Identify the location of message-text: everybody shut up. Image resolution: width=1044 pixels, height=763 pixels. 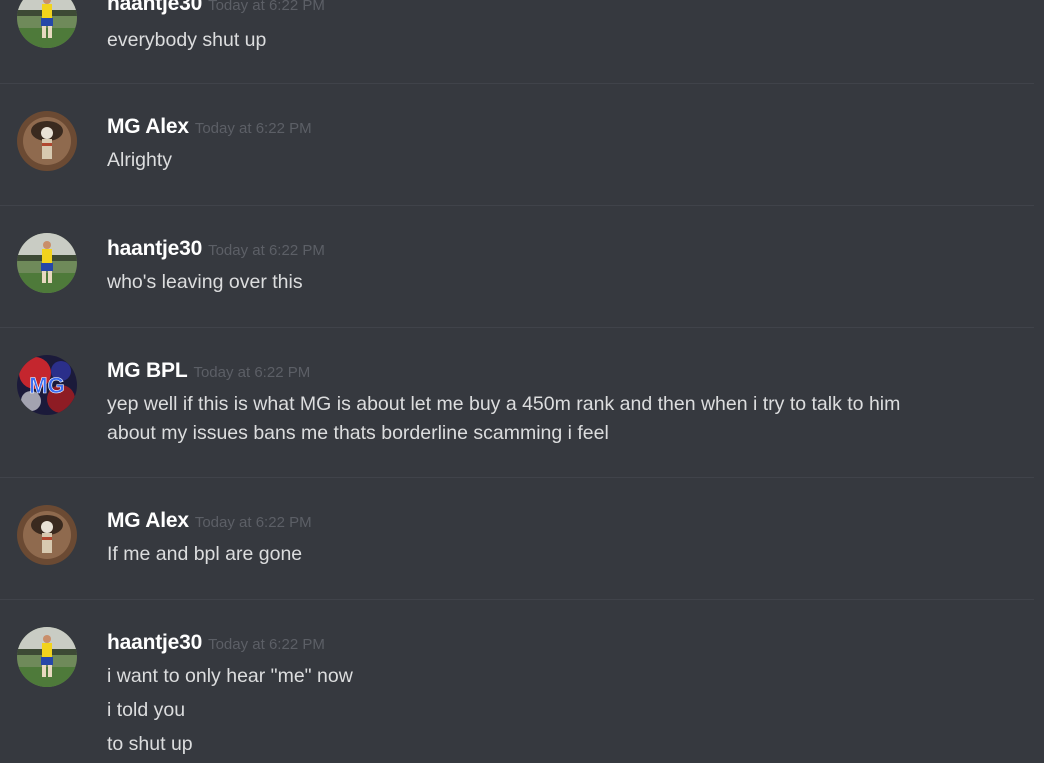
(187, 40).